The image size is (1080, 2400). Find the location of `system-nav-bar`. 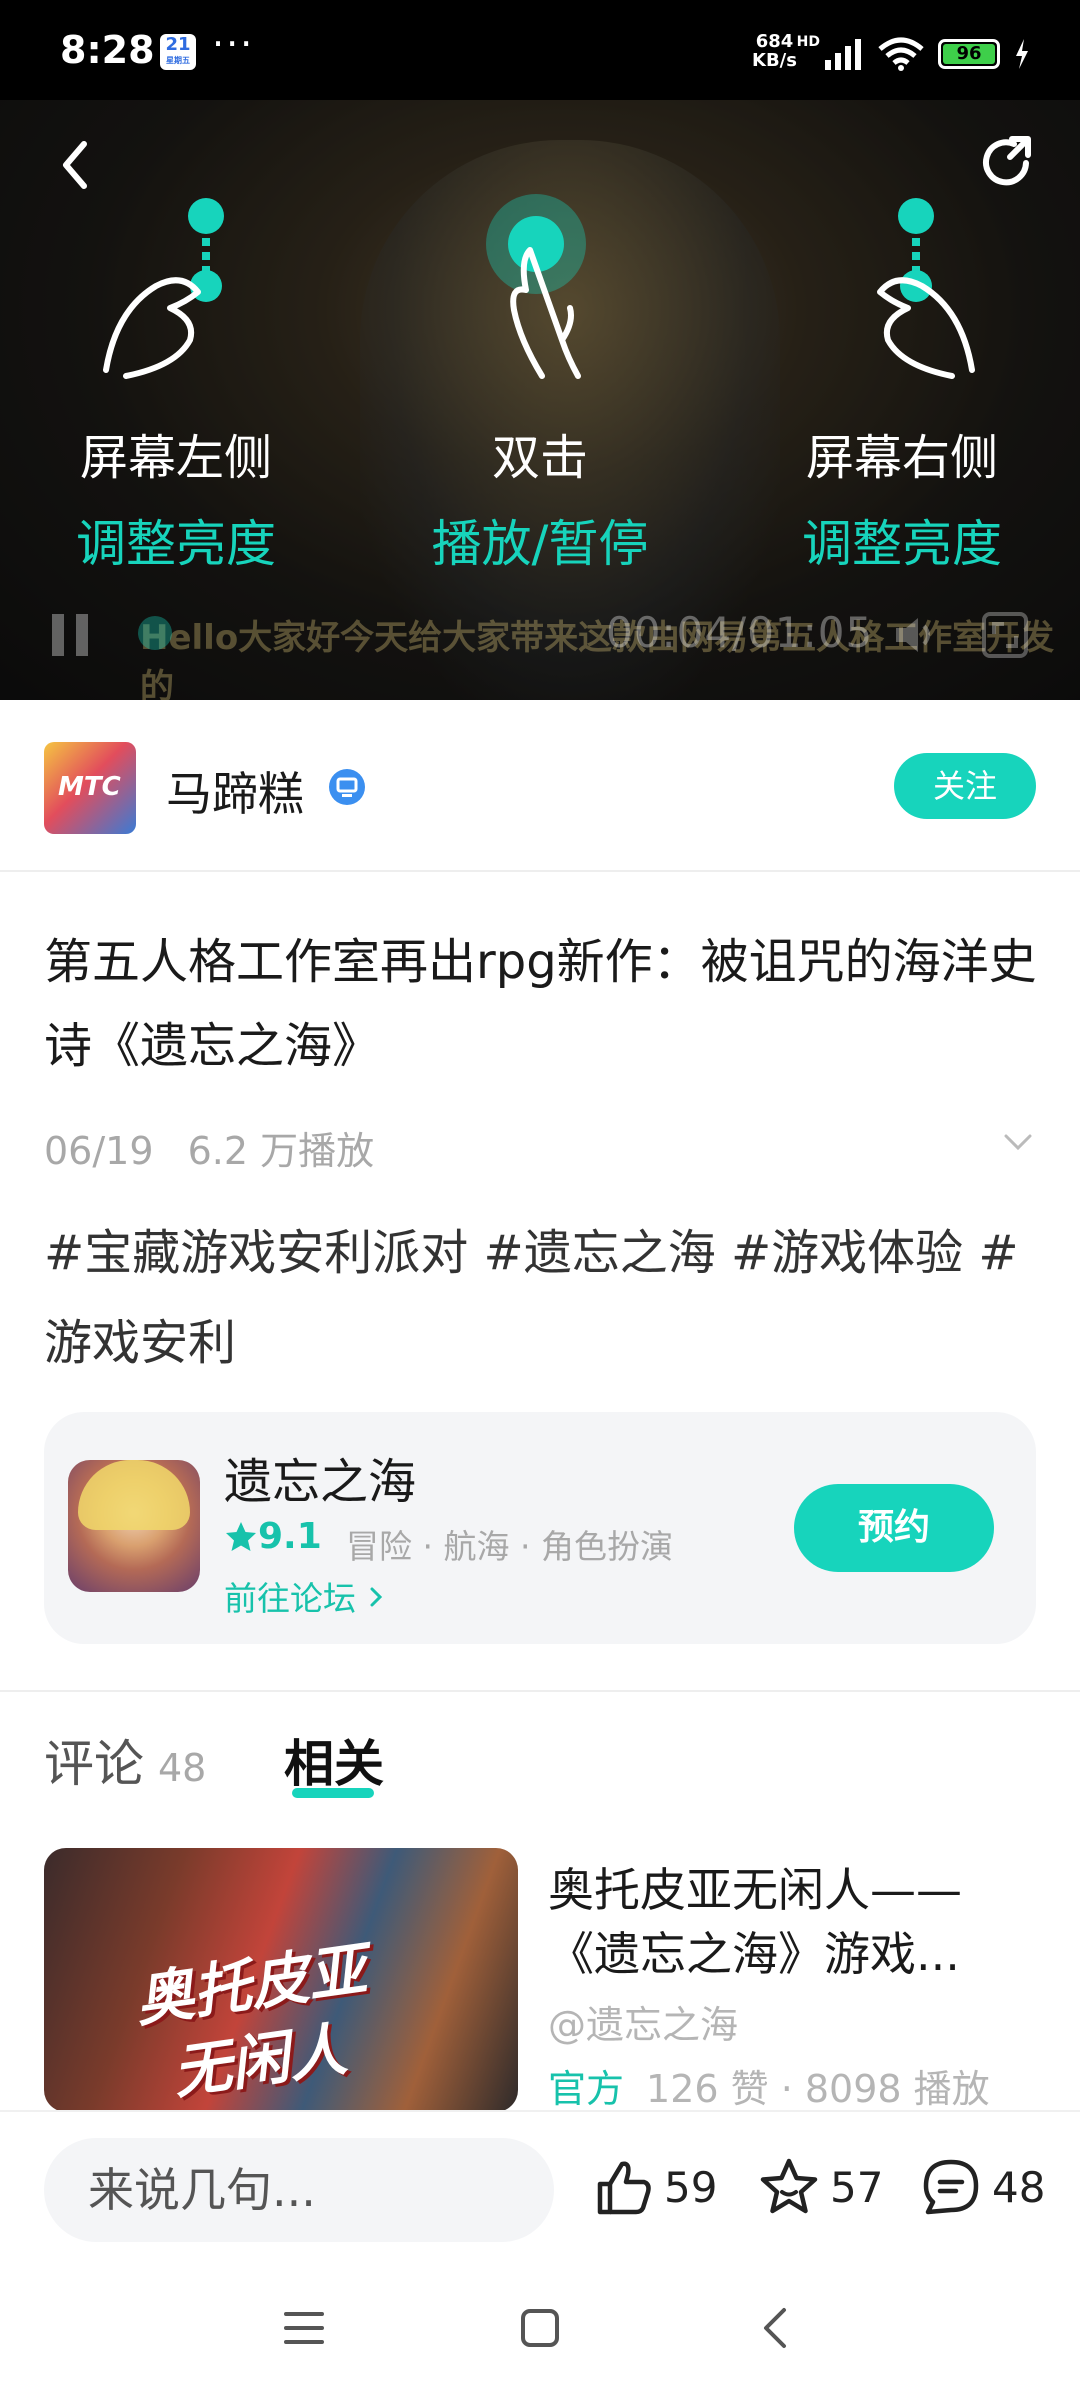

system-nav-bar is located at coordinates (540, 2330).